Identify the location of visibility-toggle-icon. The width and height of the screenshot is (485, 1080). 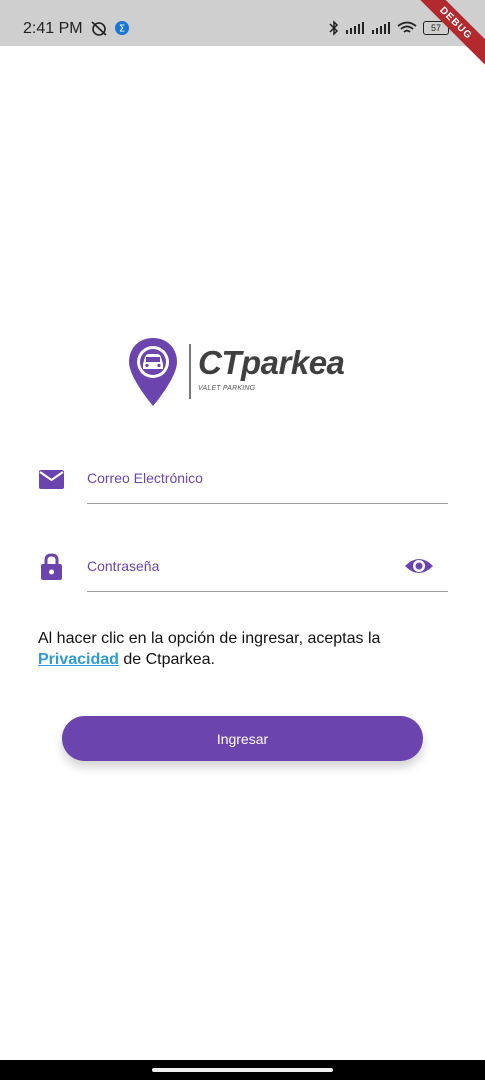
(419, 566).